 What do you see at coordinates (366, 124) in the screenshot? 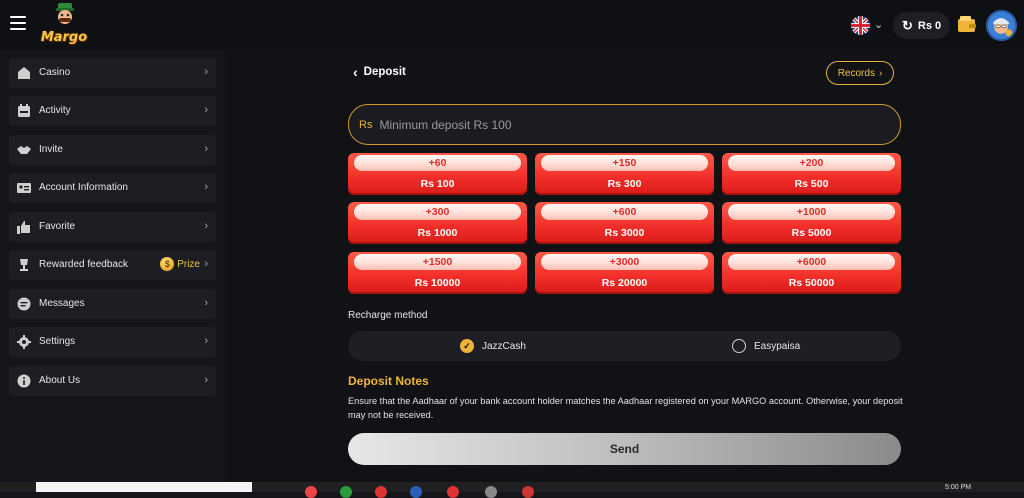
I see `currency-symbol: Rs` at bounding box center [366, 124].